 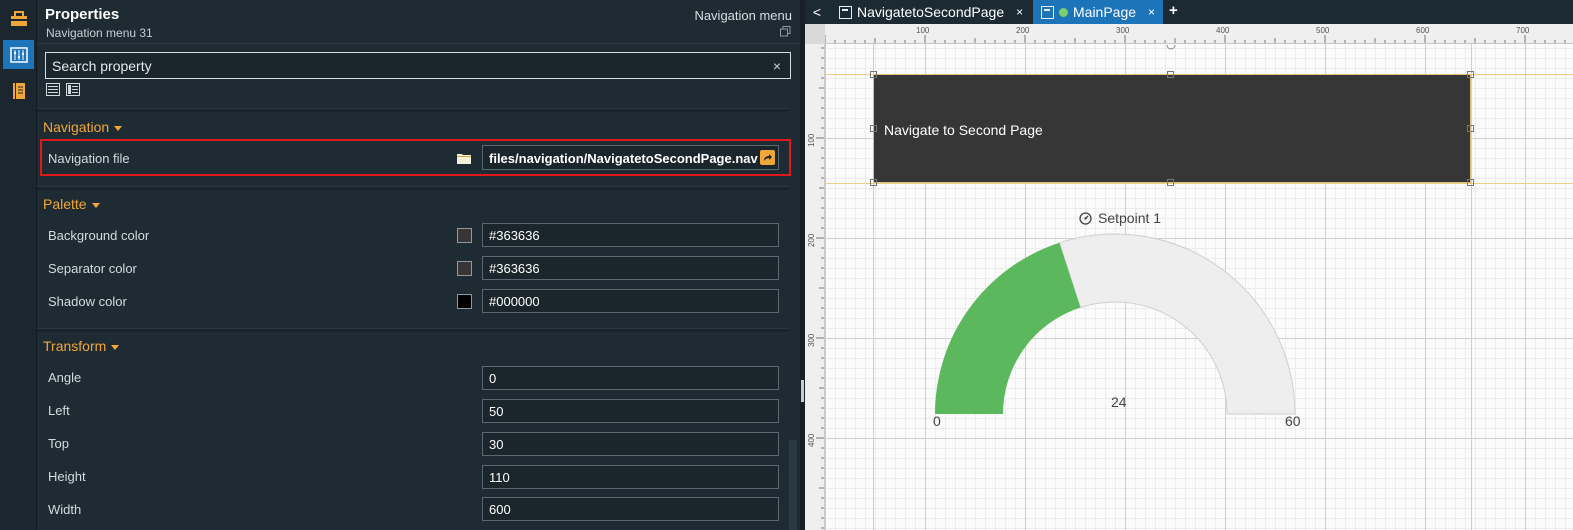 What do you see at coordinates (73, 89) in the screenshot?
I see `category-view-icon` at bounding box center [73, 89].